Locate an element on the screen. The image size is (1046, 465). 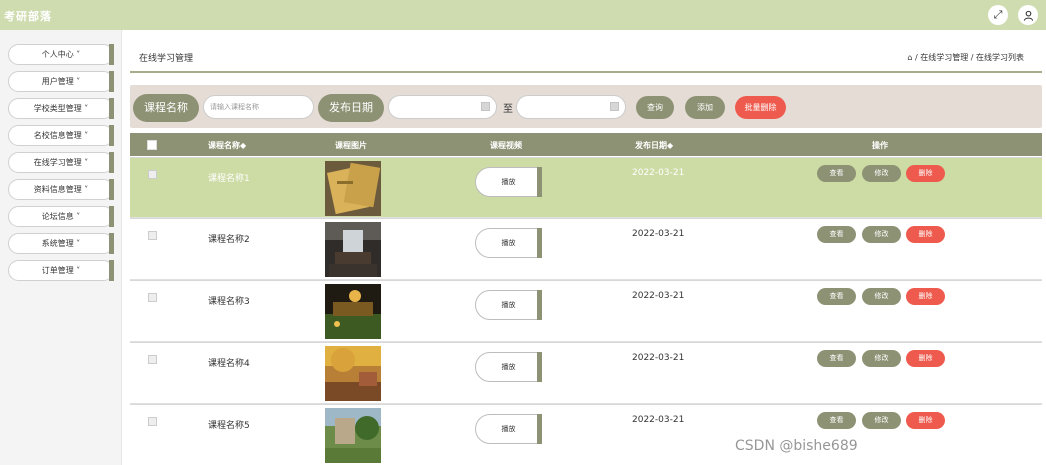
sidebar-item-label: 名校信息管理 ˅ is located at coordinates (61, 135).